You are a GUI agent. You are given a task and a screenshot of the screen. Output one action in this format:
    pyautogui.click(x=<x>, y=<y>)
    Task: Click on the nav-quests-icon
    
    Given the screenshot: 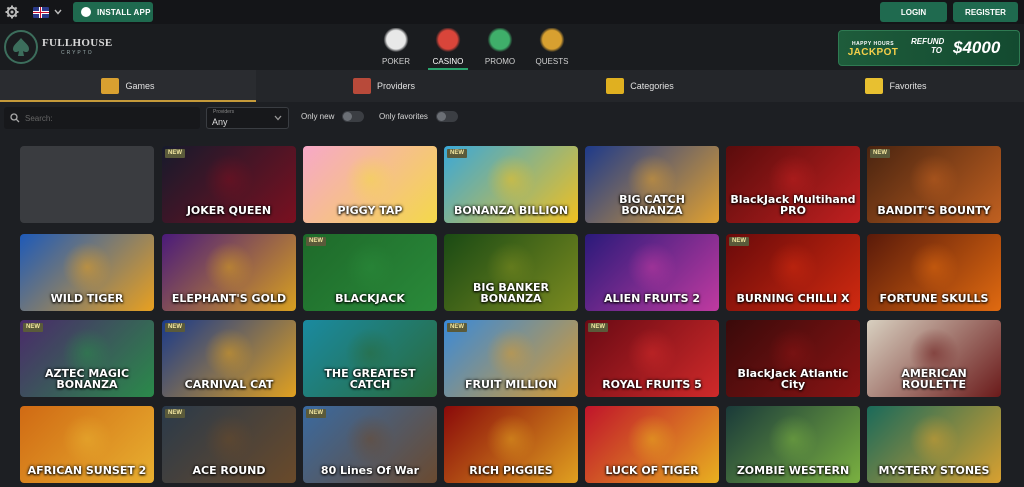 What is the action you would take?
    pyautogui.click(x=552, y=41)
    